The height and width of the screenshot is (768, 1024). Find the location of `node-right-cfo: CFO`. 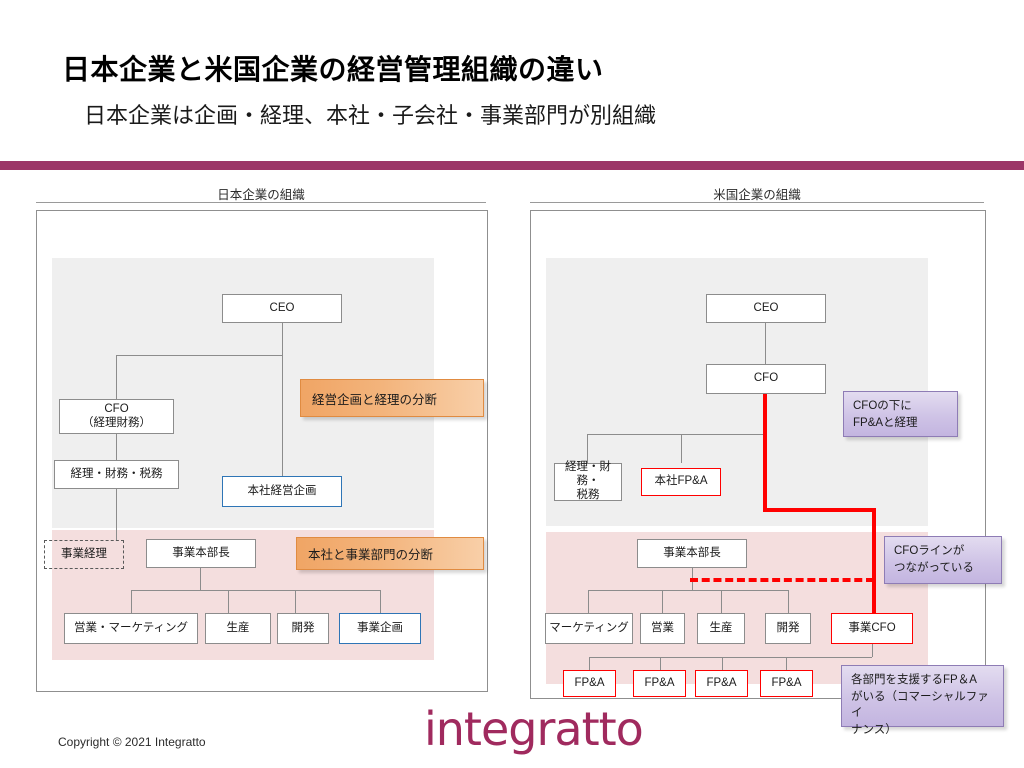

node-right-cfo: CFO is located at coordinates (766, 379).